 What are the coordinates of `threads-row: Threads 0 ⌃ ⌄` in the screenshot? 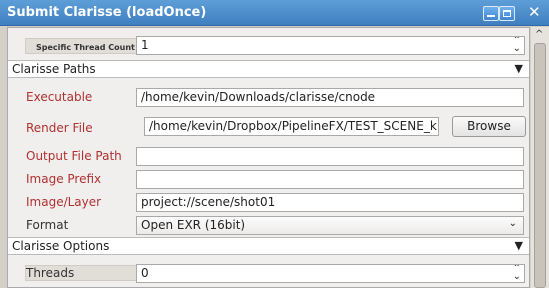 It's located at (268, 273).